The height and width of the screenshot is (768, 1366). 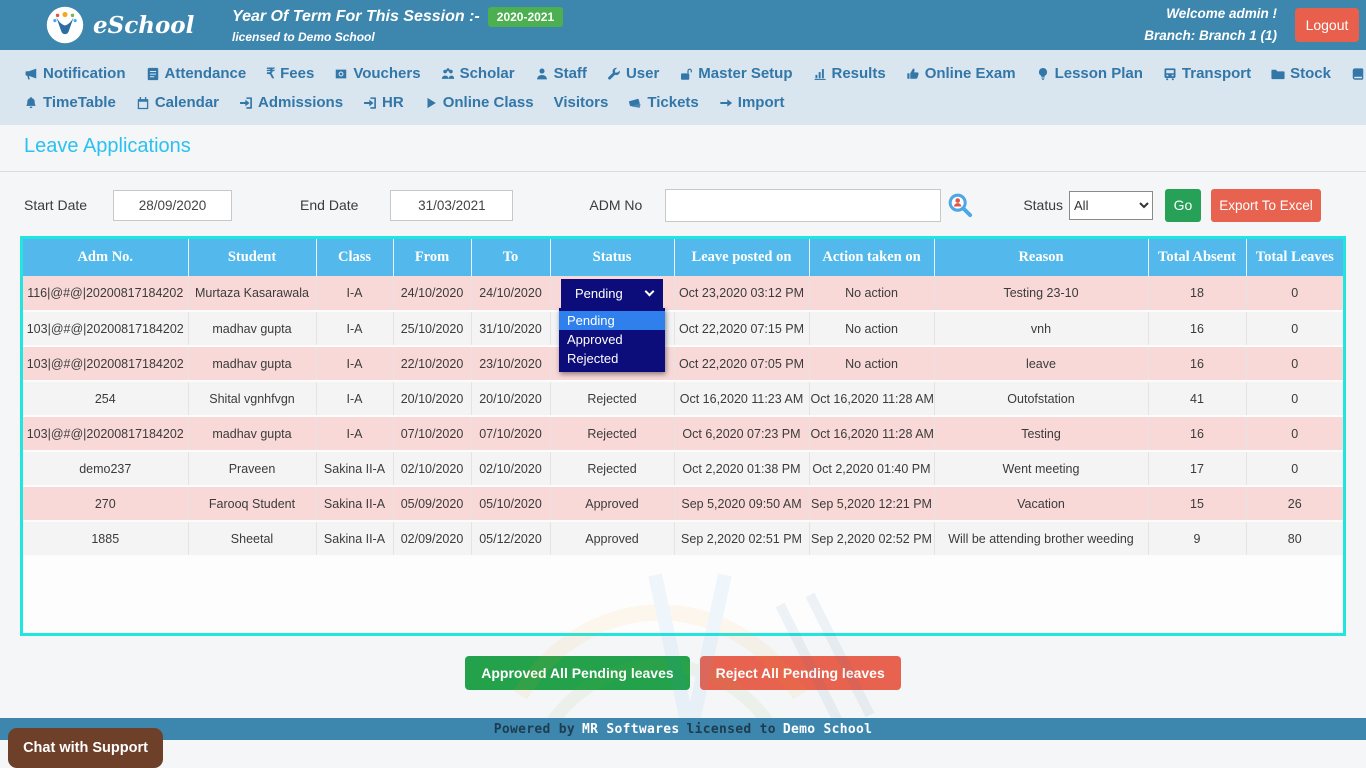 What do you see at coordinates (1278, 74) in the screenshot?
I see `folder-icon` at bounding box center [1278, 74].